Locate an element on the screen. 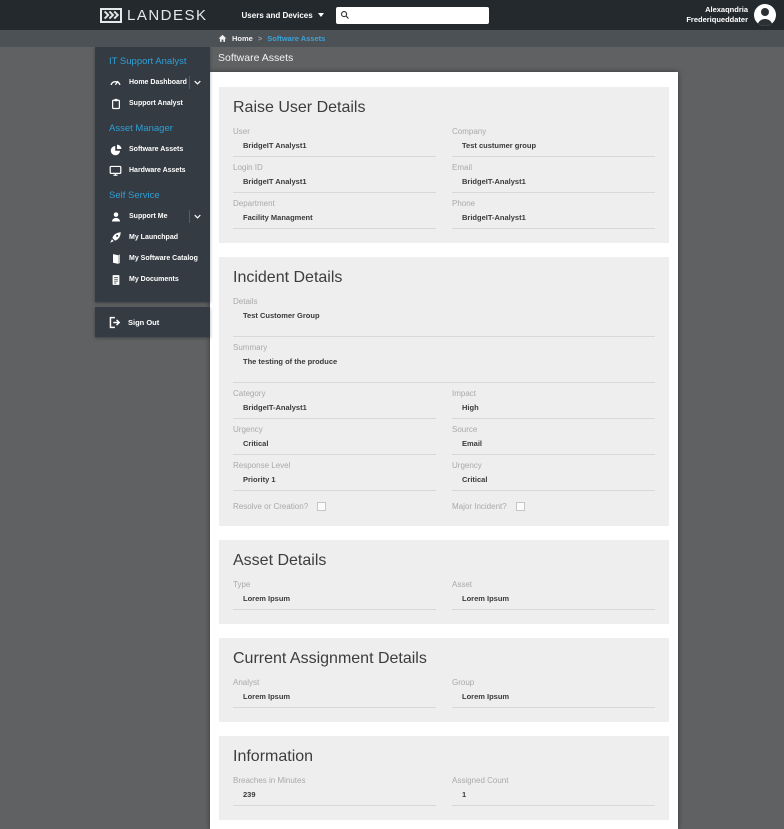 The image size is (784, 829). landesk-logo: LANDESK is located at coordinates (154, 15).